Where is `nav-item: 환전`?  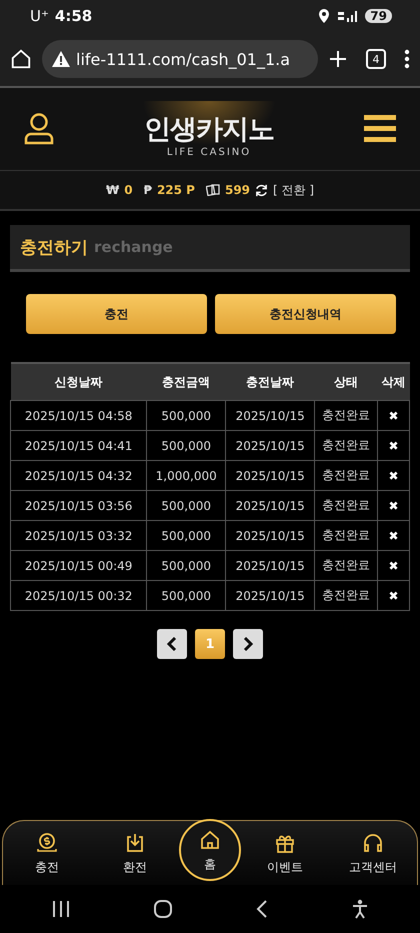
nav-item: 환전 is located at coordinates (135, 853).